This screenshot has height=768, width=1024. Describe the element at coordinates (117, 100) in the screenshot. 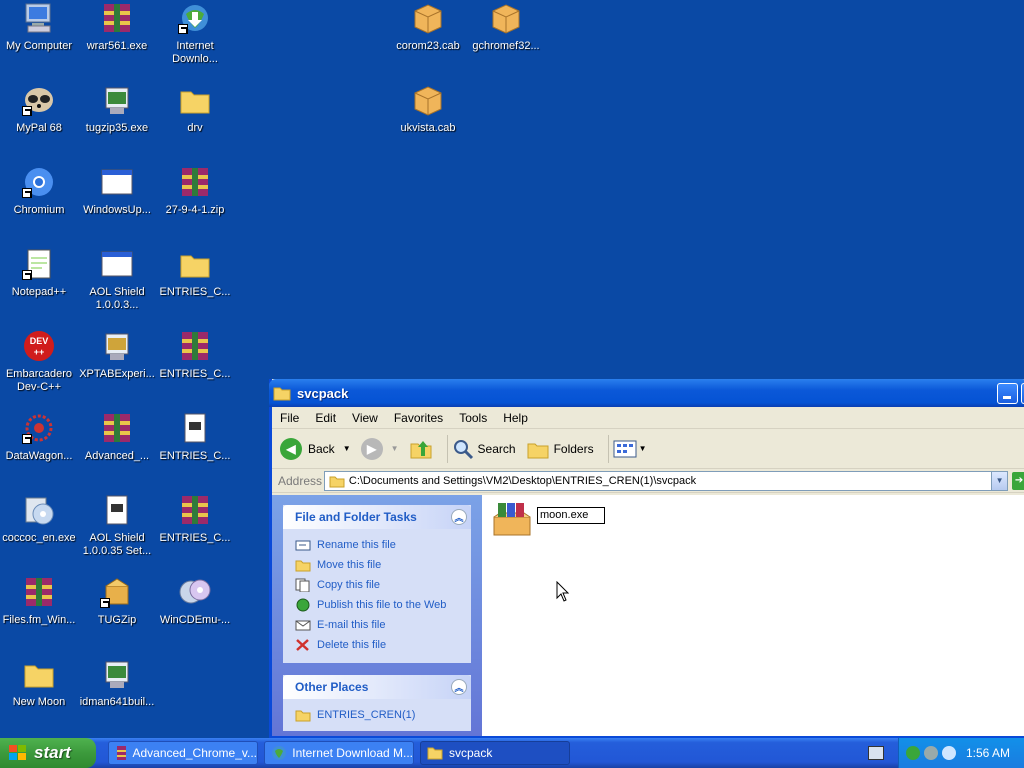

I see `installer-icon` at that location.